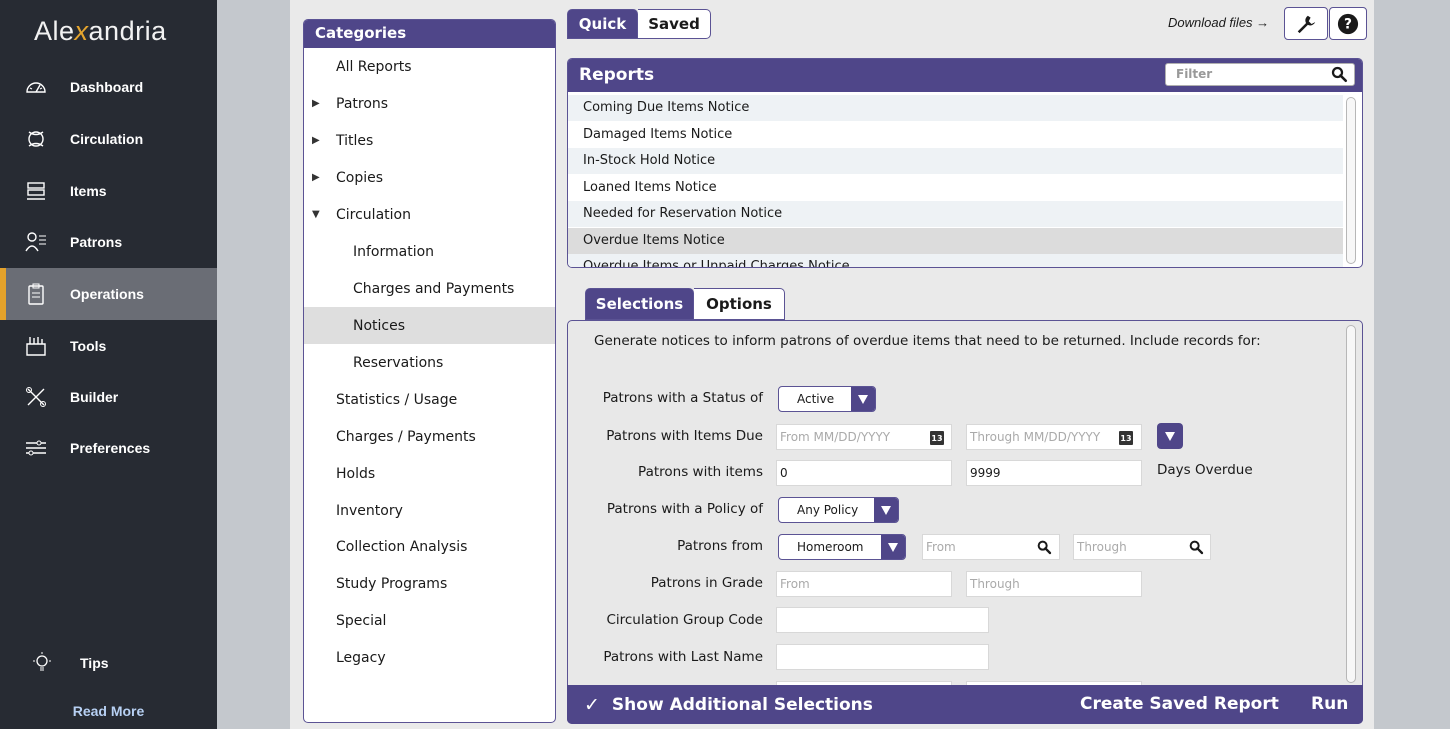 This screenshot has width=1450, height=729. Describe the element at coordinates (429, 510) in the screenshot. I see `category-item: Inventory` at that location.